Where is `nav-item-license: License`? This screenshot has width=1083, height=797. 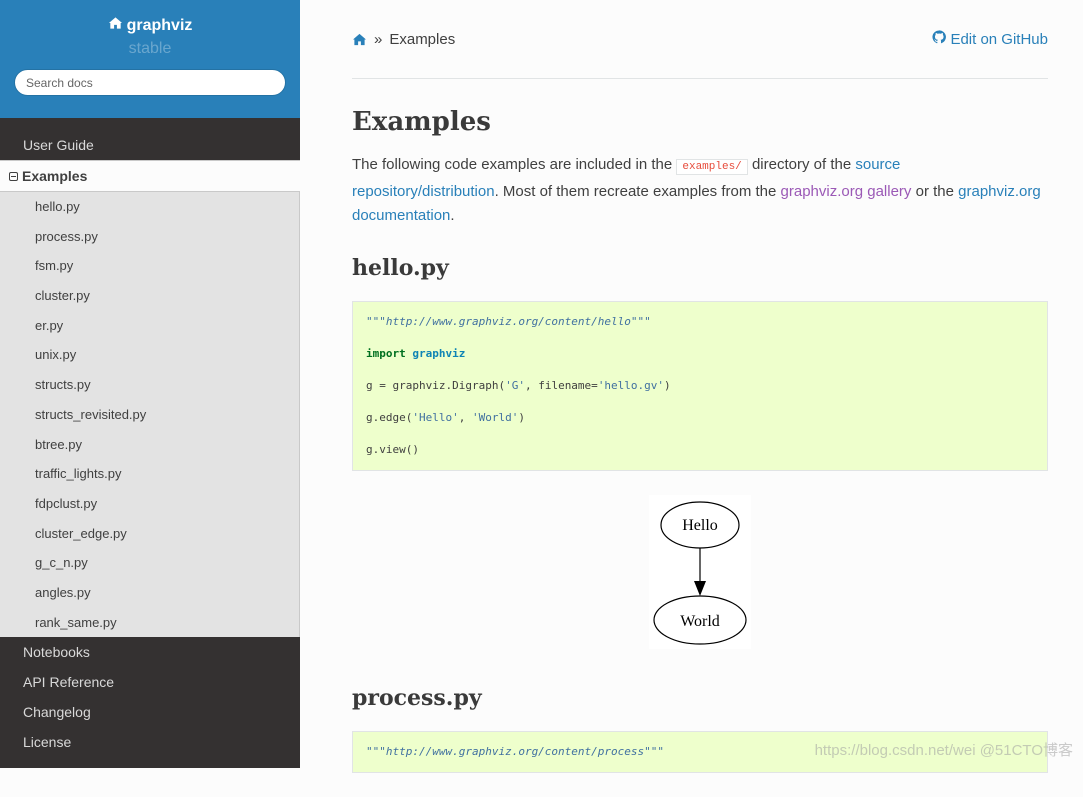
nav-item-license: License is located at coordinates (150, 742).